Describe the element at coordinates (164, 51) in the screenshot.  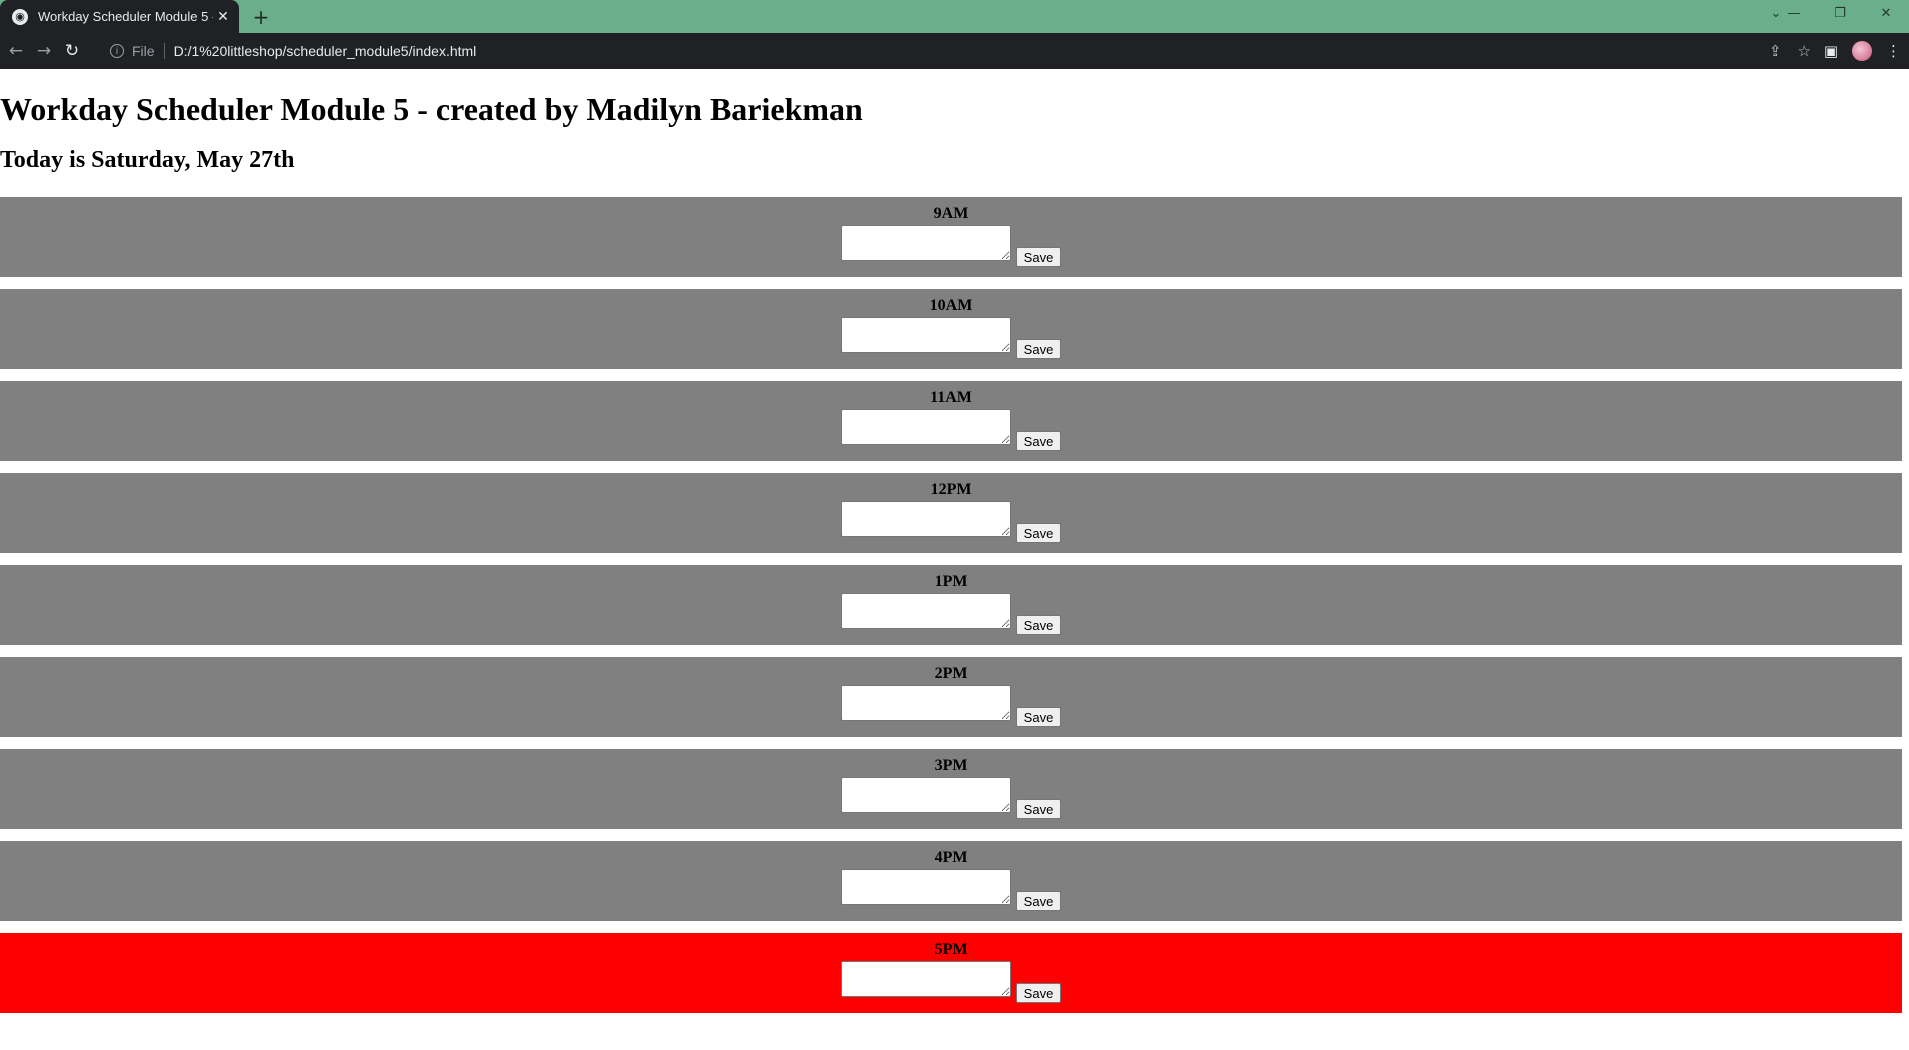
I see `address-divider` at that location.